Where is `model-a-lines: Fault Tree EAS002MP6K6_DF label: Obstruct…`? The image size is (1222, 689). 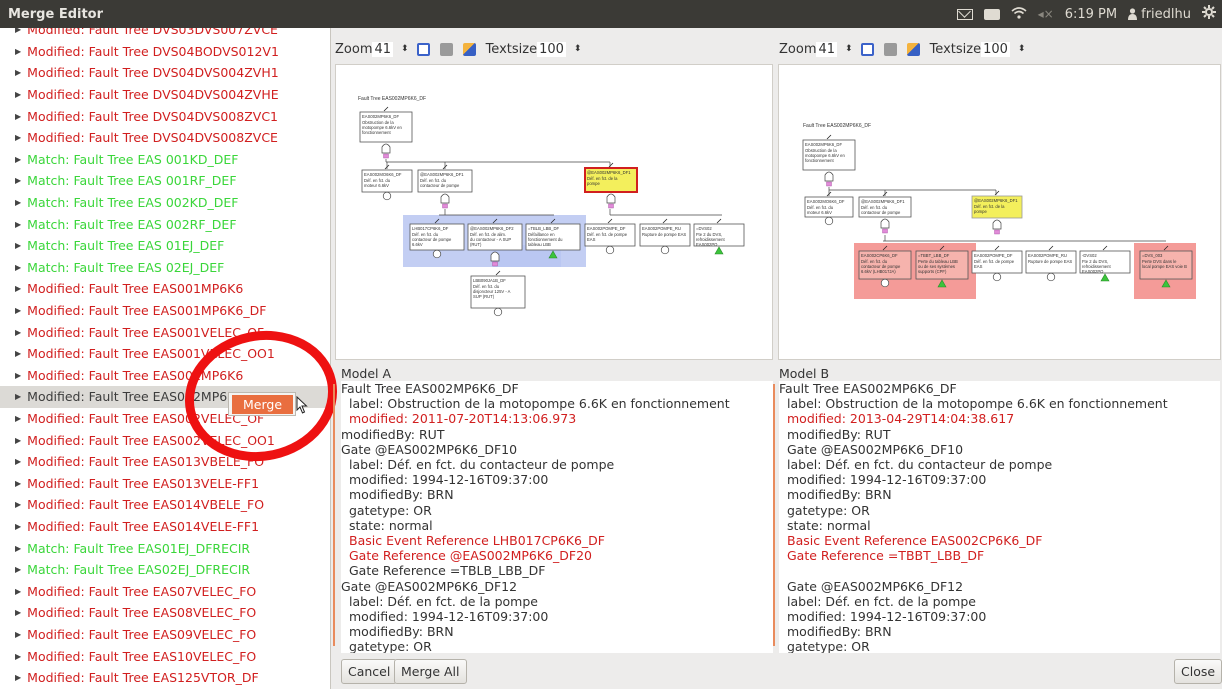
model-a-lines: Fault Tree EAS002MP6K6_DF label: Obstruct… is located at coordinates (557, 517).